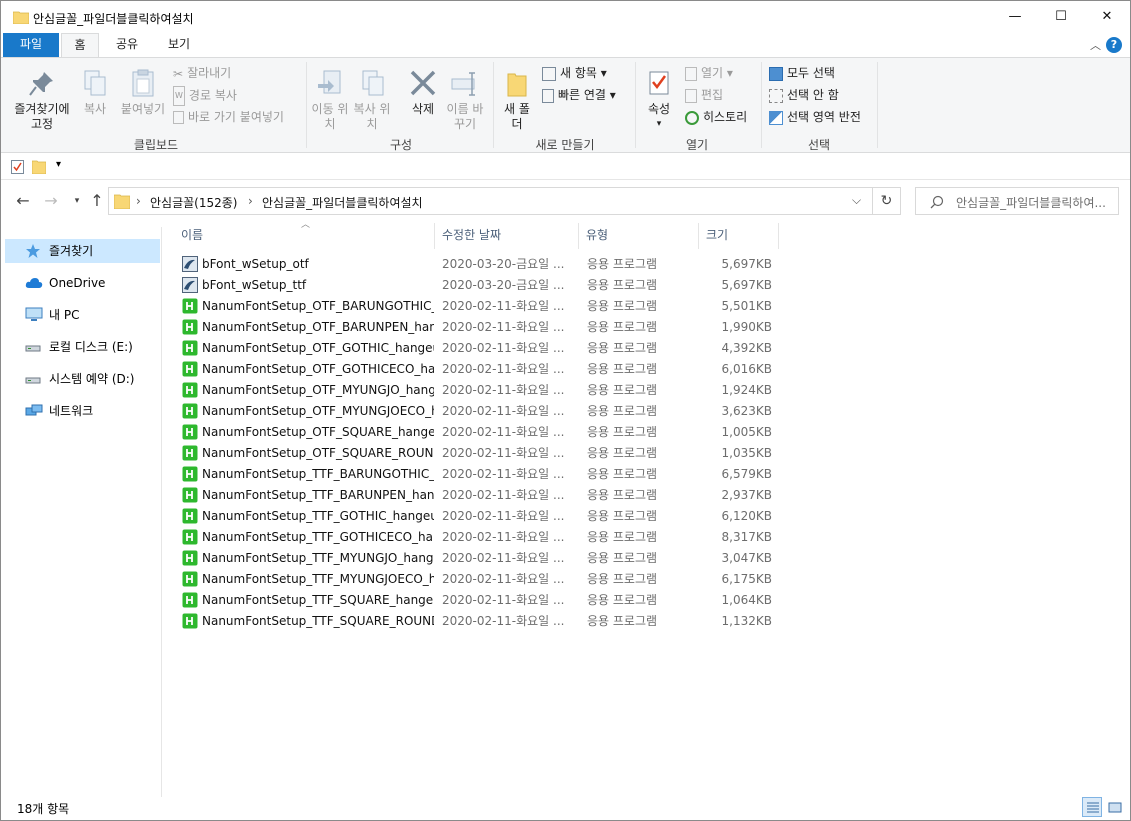 Image resolution: width=1131 pixels, height=821 pixels. I want to click on close-button: ✕, so click(1107, 17).